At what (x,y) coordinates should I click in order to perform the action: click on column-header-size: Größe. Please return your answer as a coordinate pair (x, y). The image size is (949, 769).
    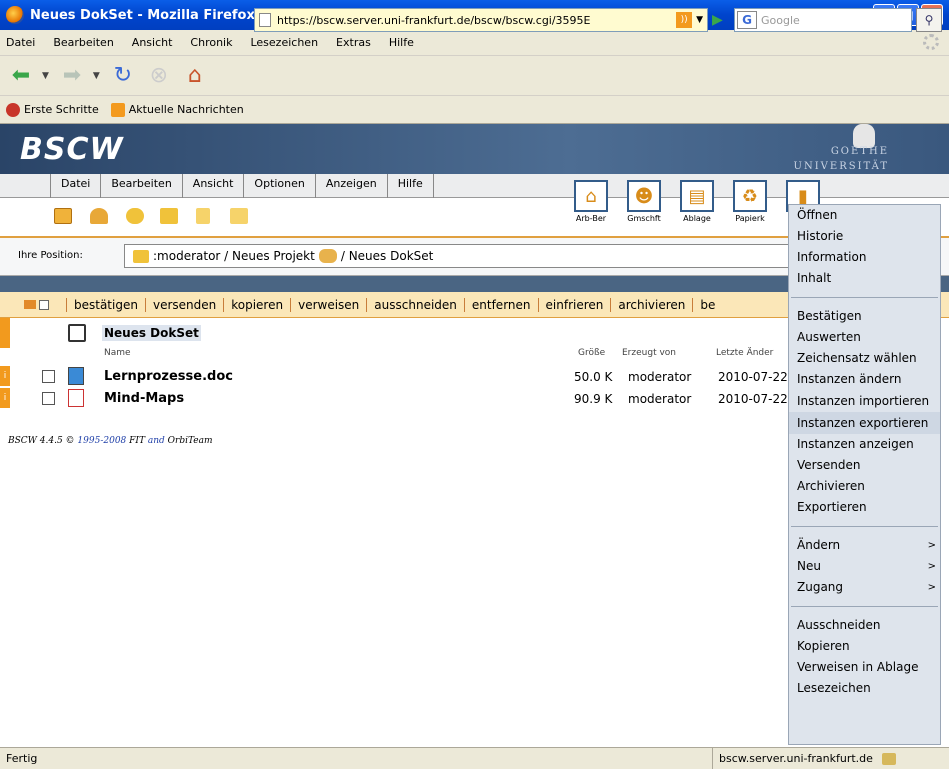
    Looking at the image, I should click on (591, 353).